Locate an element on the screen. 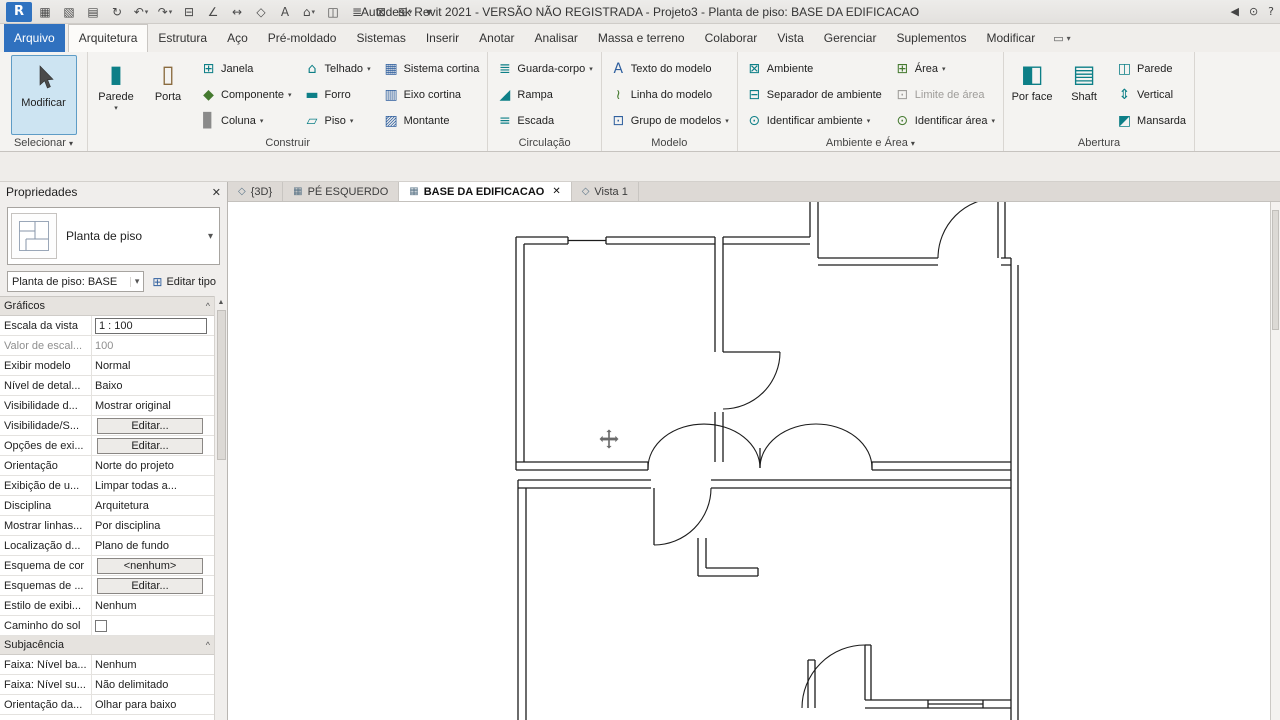 This screenshot has height=720, width=1280. default-3d-view-icon-button: ⌂ ▾ is located at coordinates (309, 12).